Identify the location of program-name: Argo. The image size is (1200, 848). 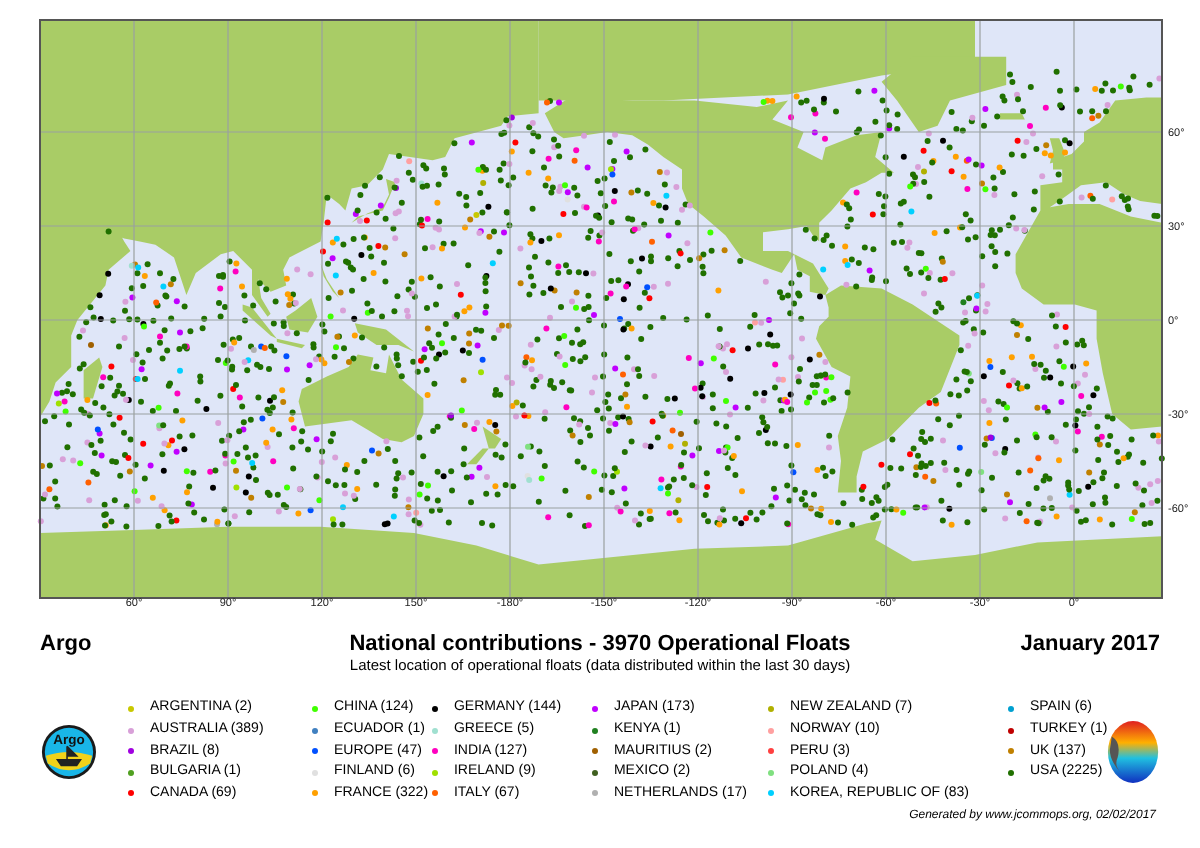
(67, 645).